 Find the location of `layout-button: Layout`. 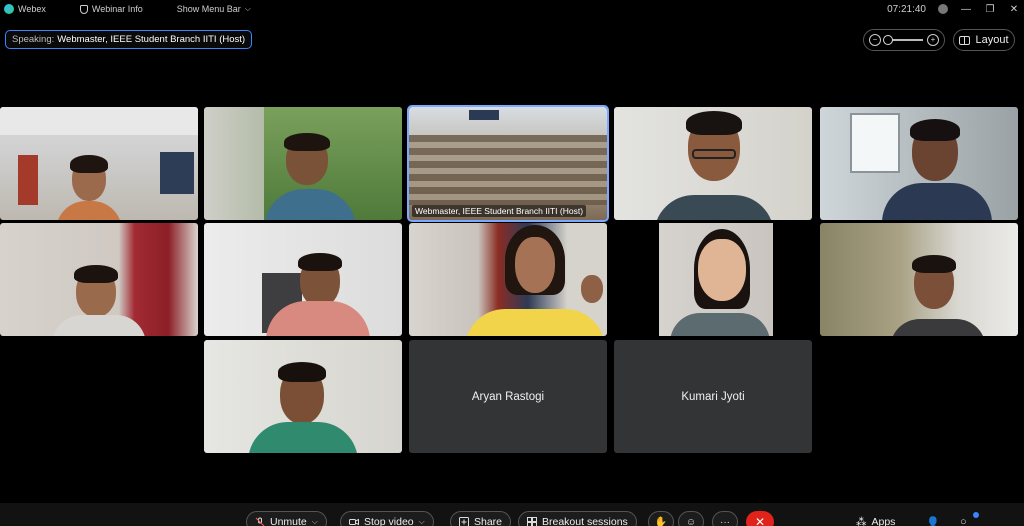

layout-button: Layout is located at coordinates (984, 40).